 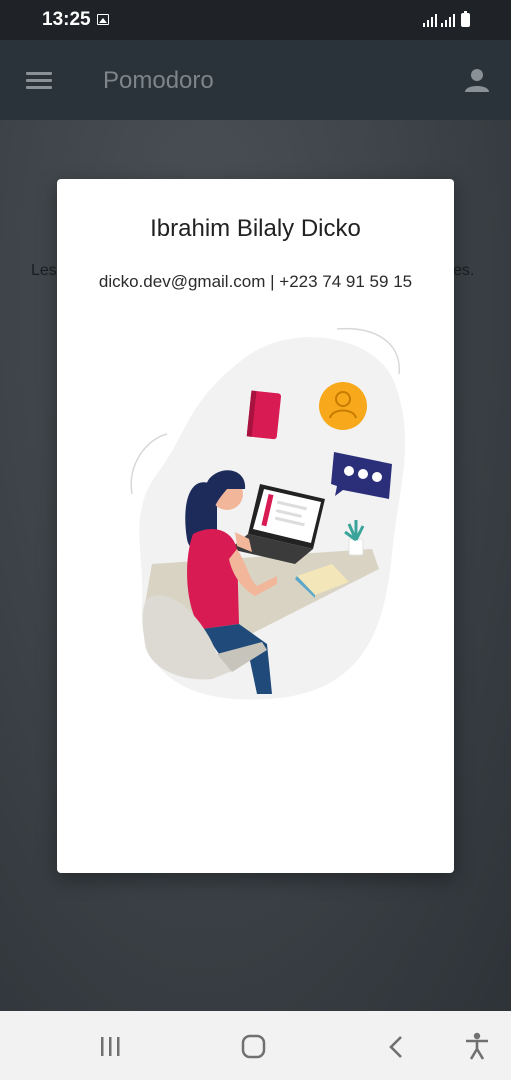 What do you see at coordinates (158, 80) in the screenshot?
I see `app-title: Pomodoro` at bounding box center [158, 80].